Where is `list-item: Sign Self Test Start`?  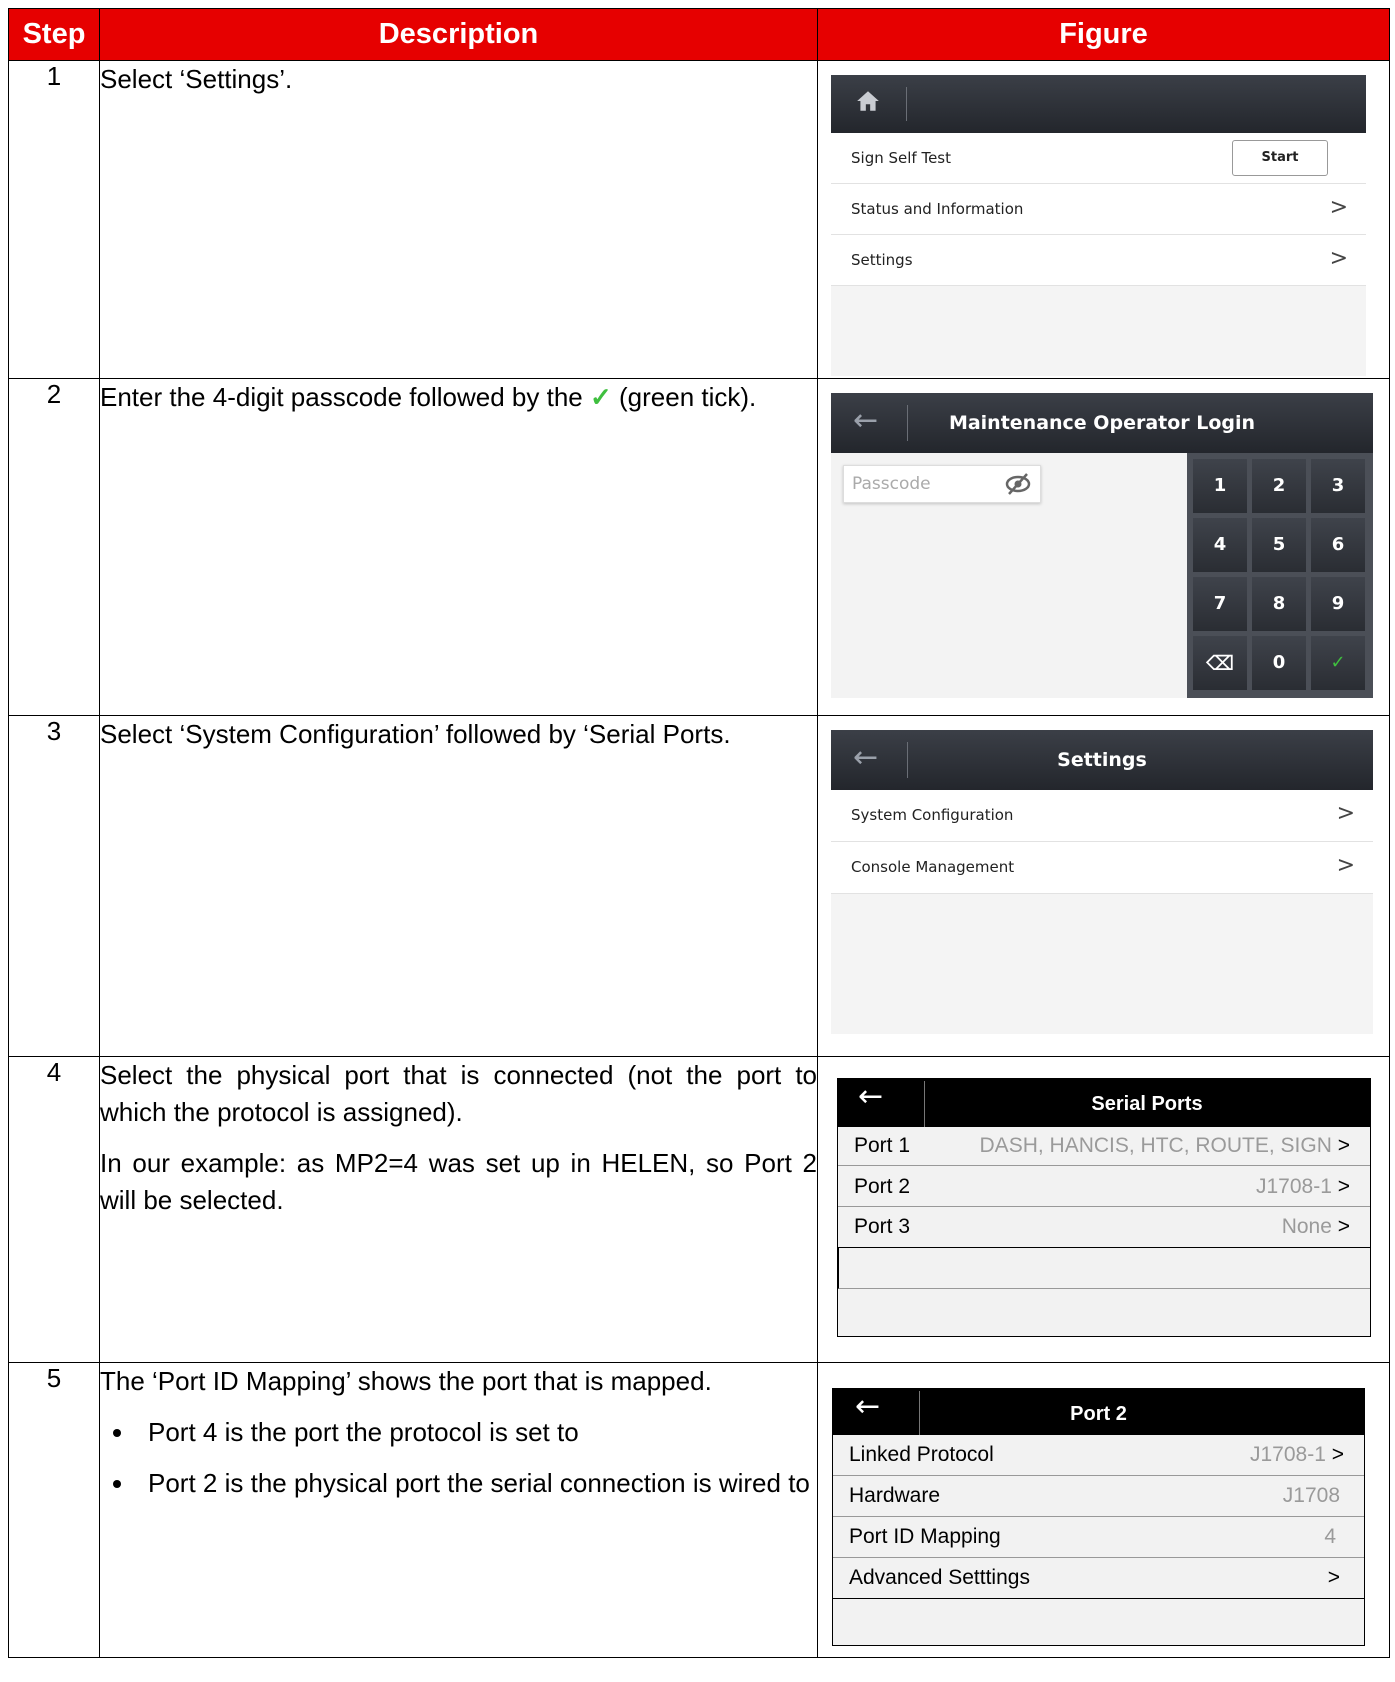 list-item: Sign Self Test Start is located at coordinates (1098, 158).